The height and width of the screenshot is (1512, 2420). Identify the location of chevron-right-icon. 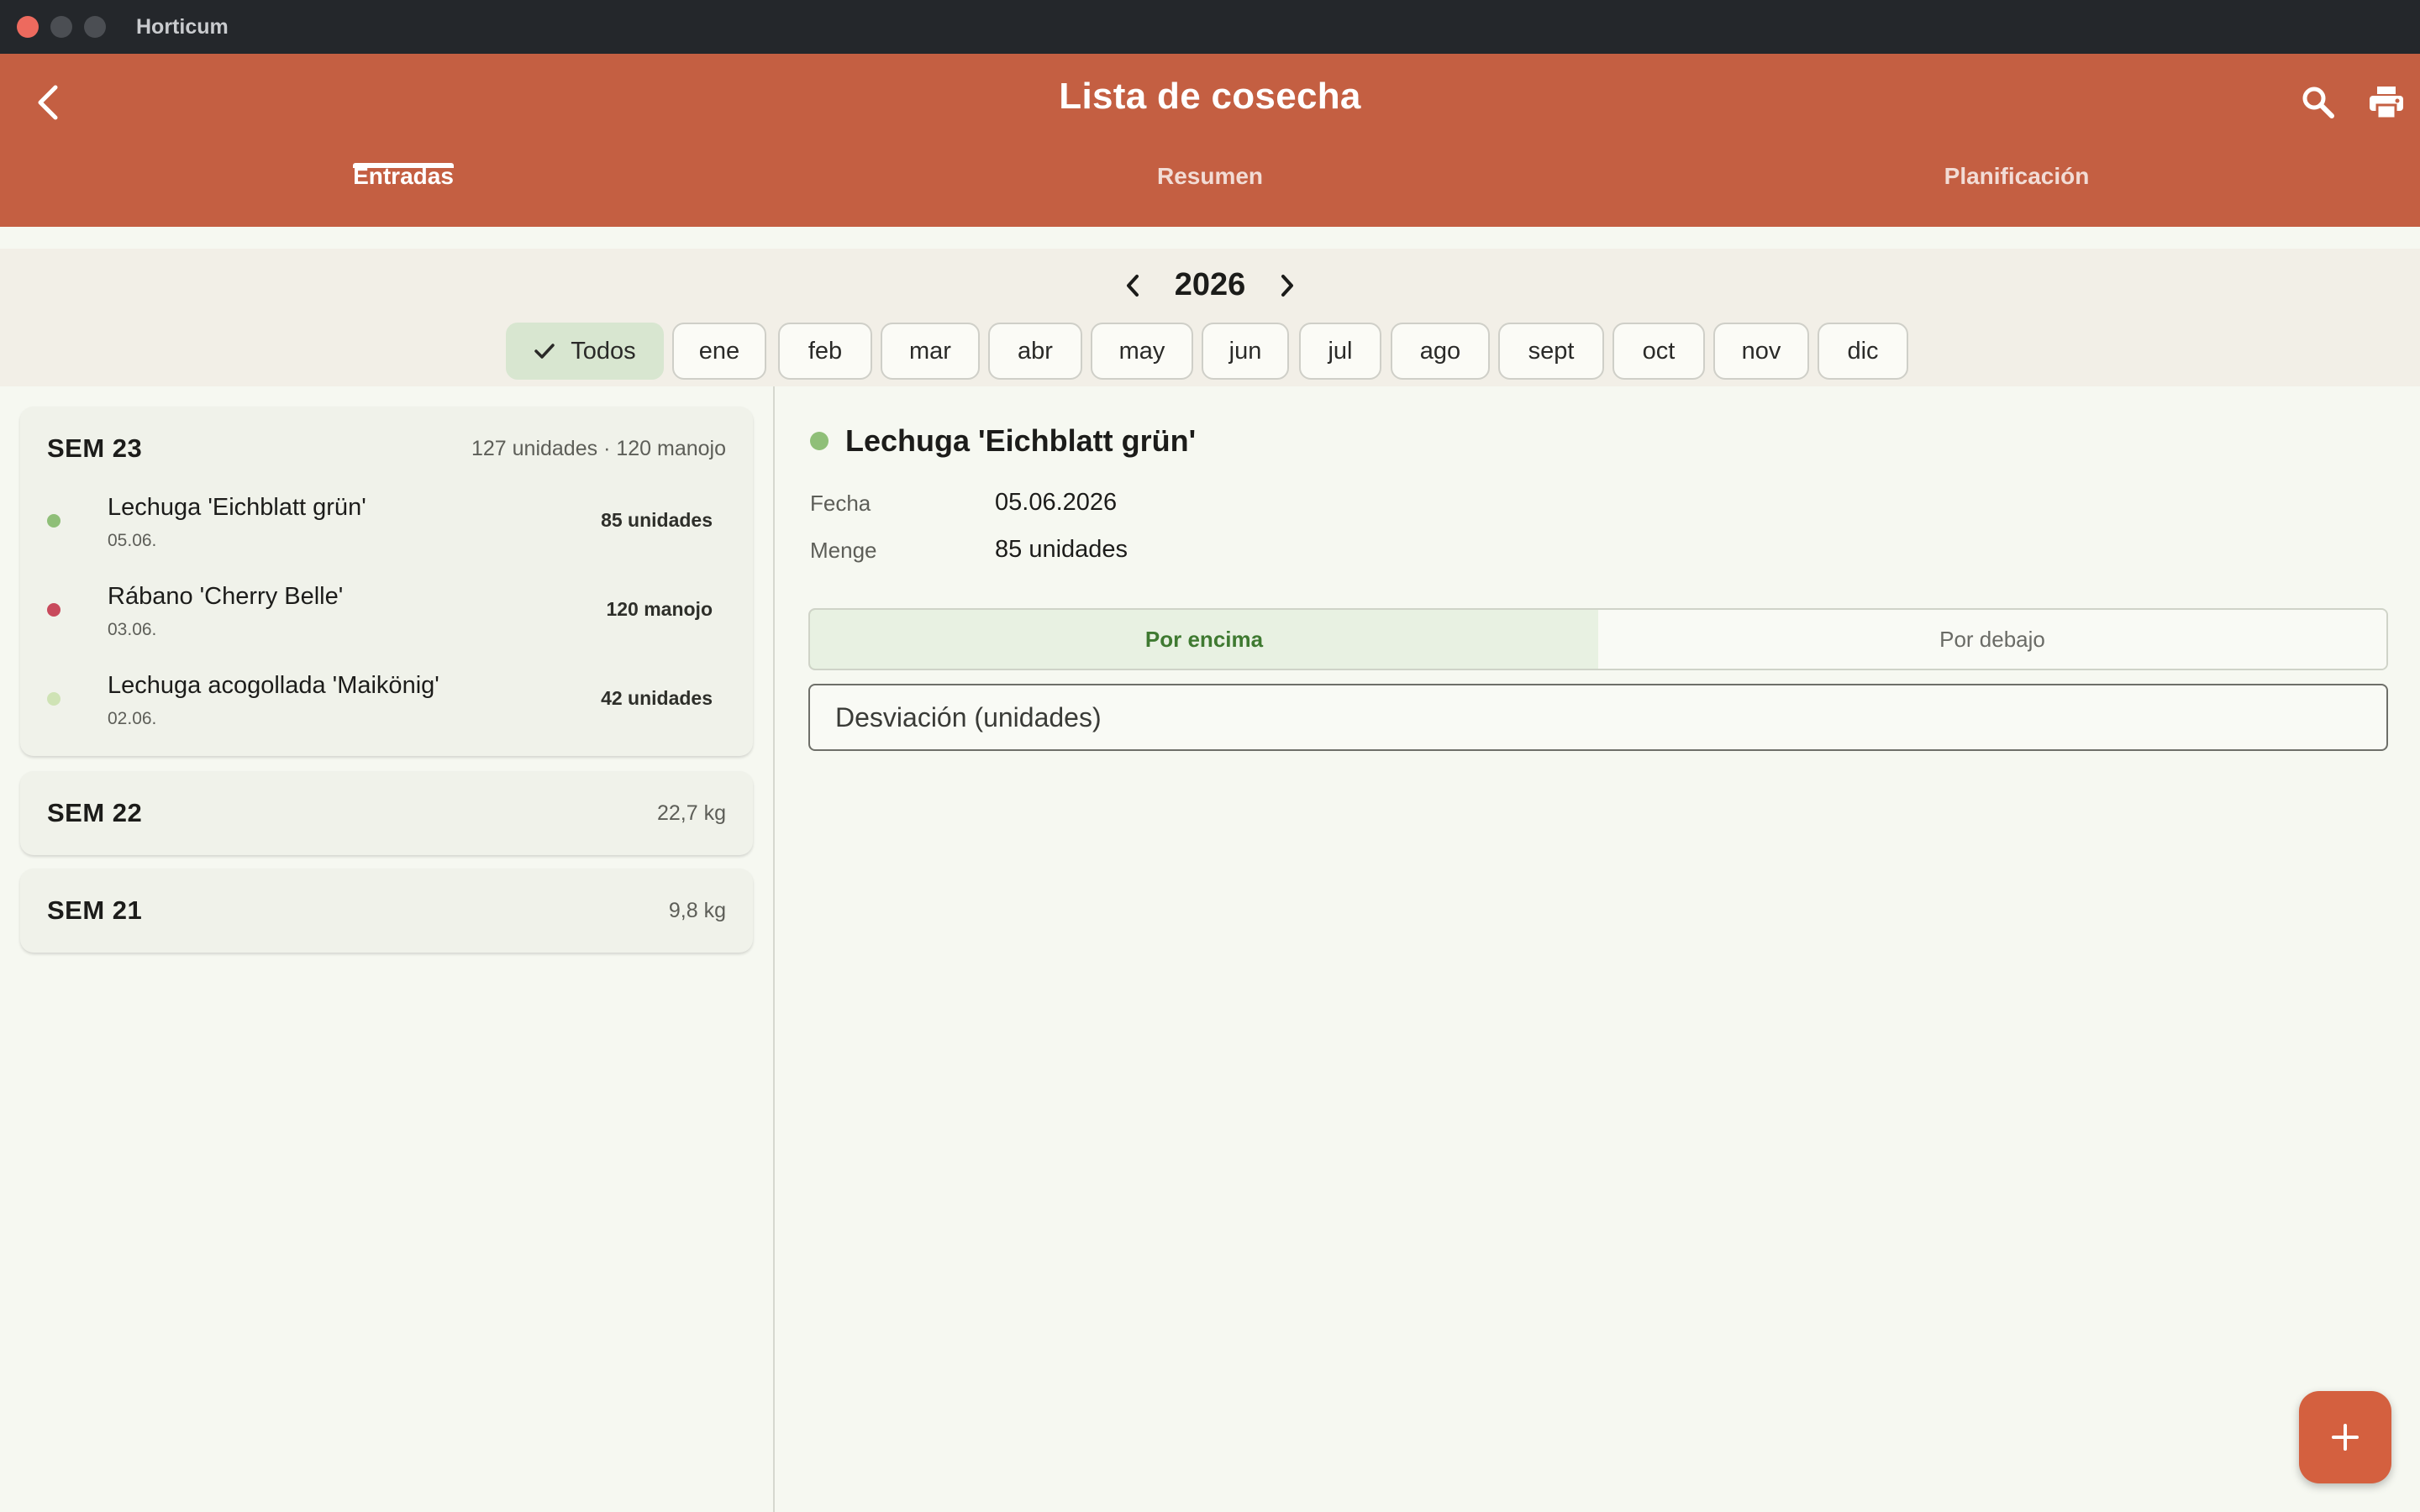
(1287, 285).